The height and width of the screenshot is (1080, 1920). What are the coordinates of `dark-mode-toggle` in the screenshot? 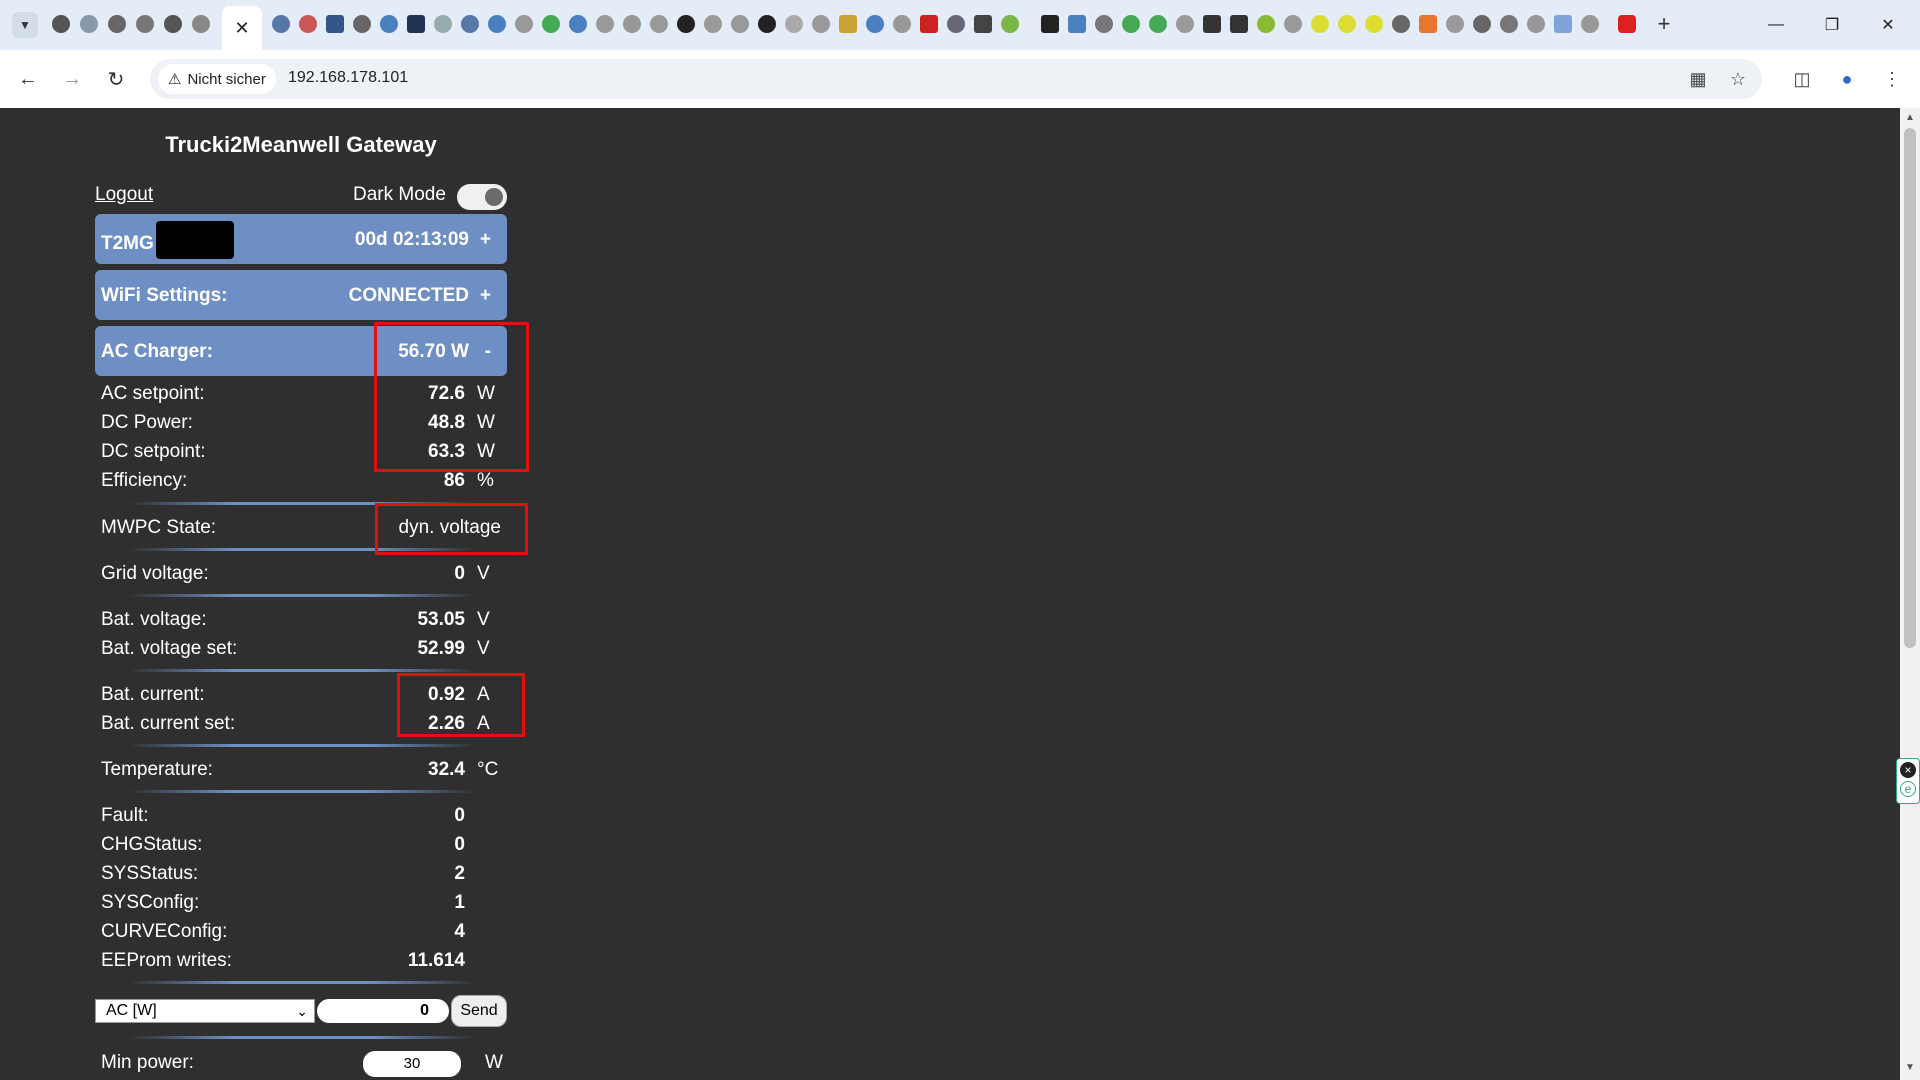 It's located at (482, 197).